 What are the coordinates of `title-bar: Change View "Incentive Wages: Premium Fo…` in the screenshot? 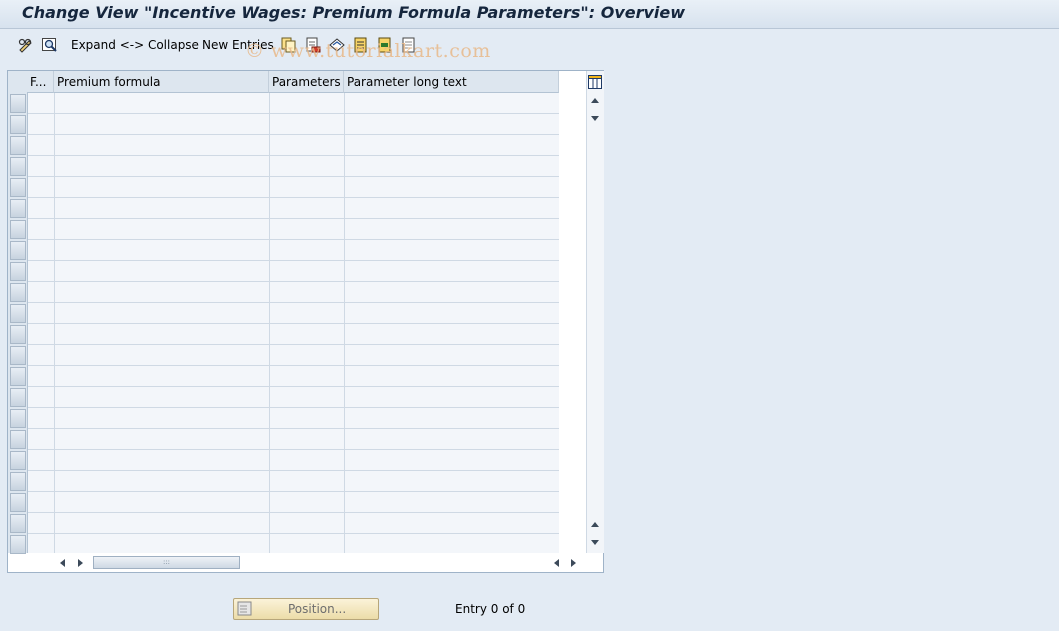 It's located at (529, 14).